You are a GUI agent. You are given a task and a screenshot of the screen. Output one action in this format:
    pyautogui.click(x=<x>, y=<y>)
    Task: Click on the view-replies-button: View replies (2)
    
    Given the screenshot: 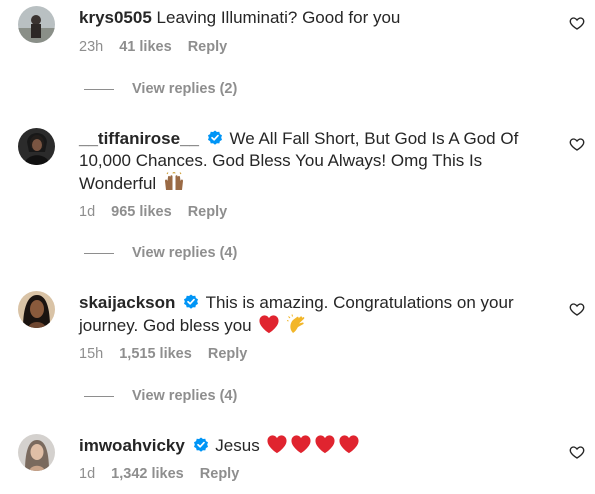 What is the action you would take?
    pyautogui.click(x=160, y=89)
    